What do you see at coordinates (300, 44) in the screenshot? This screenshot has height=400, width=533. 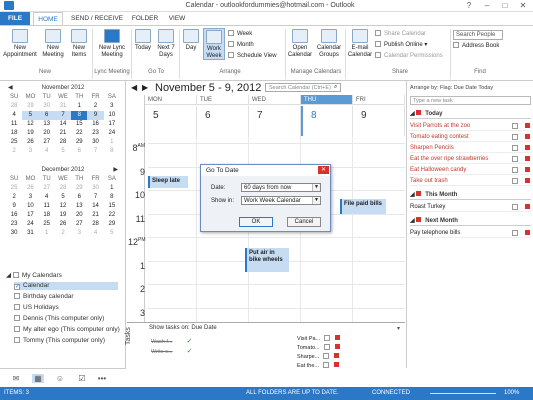 I see `open-calendar-button: Open Calendar` at bounding box center [300, 44].